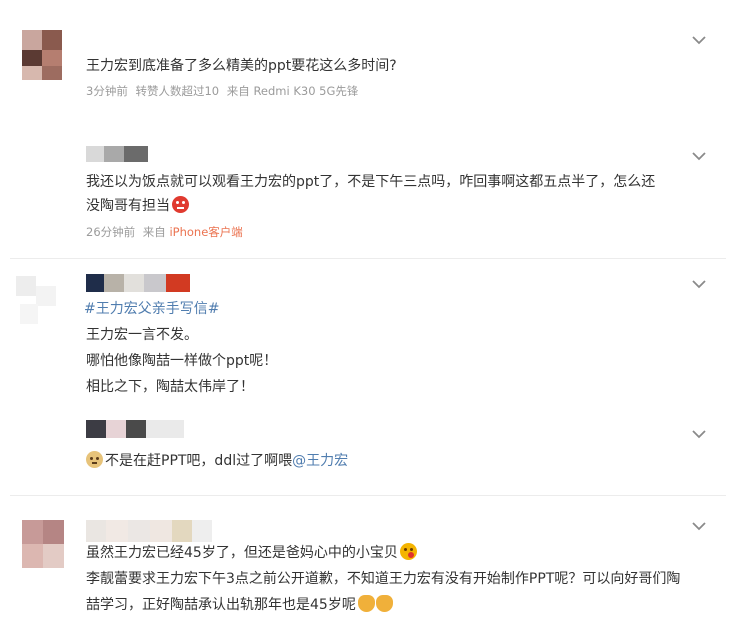 The width and height of the screenshot is (736, 630). I want to click on mention-link: @王力宏, so click(320, 461).